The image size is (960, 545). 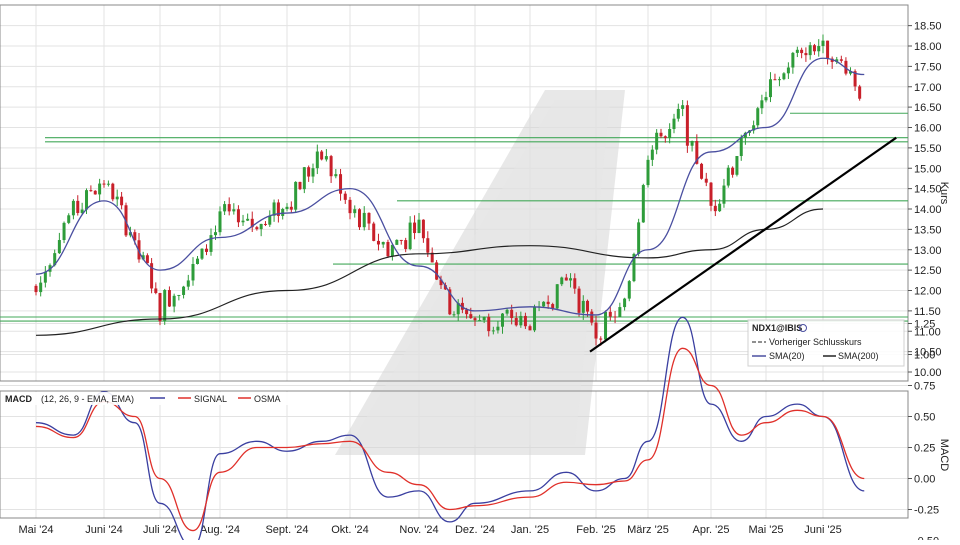 I want to click on price-tick-label: 17.00, so click(x=928, y=88).